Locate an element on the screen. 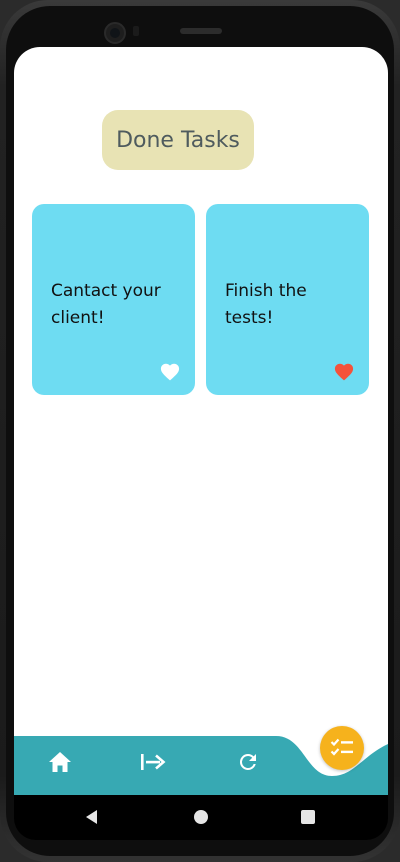  system-navigation-bar is located at coordinates (201, 817).